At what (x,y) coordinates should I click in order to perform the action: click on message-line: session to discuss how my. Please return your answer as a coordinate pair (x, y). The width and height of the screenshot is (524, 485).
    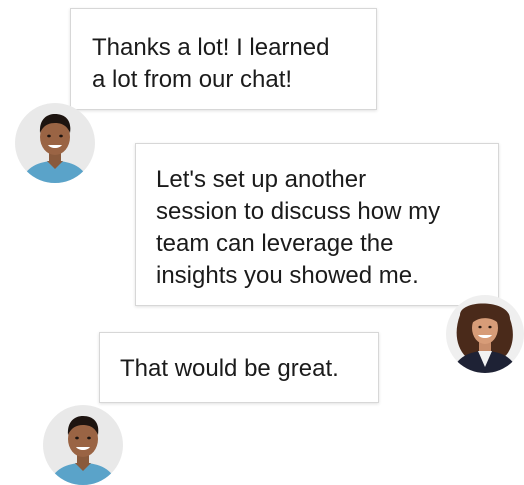
    Looking at the image, I should click on (298, 211).